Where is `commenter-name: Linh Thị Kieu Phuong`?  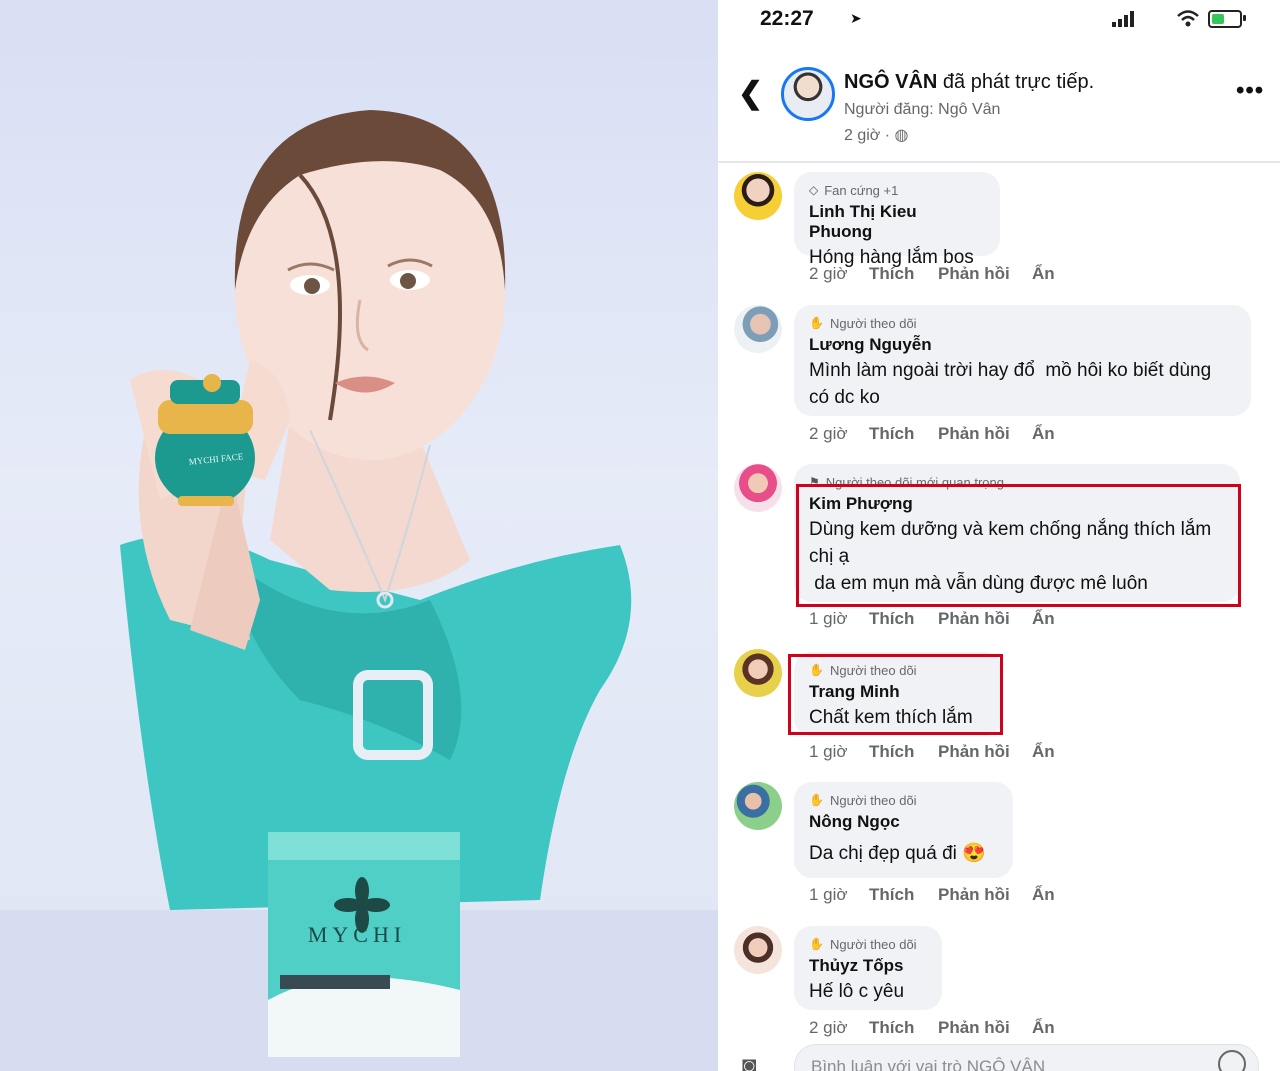
commenter-name: Linh Thị Kieu Phuong is located at coordinates (896, 222).